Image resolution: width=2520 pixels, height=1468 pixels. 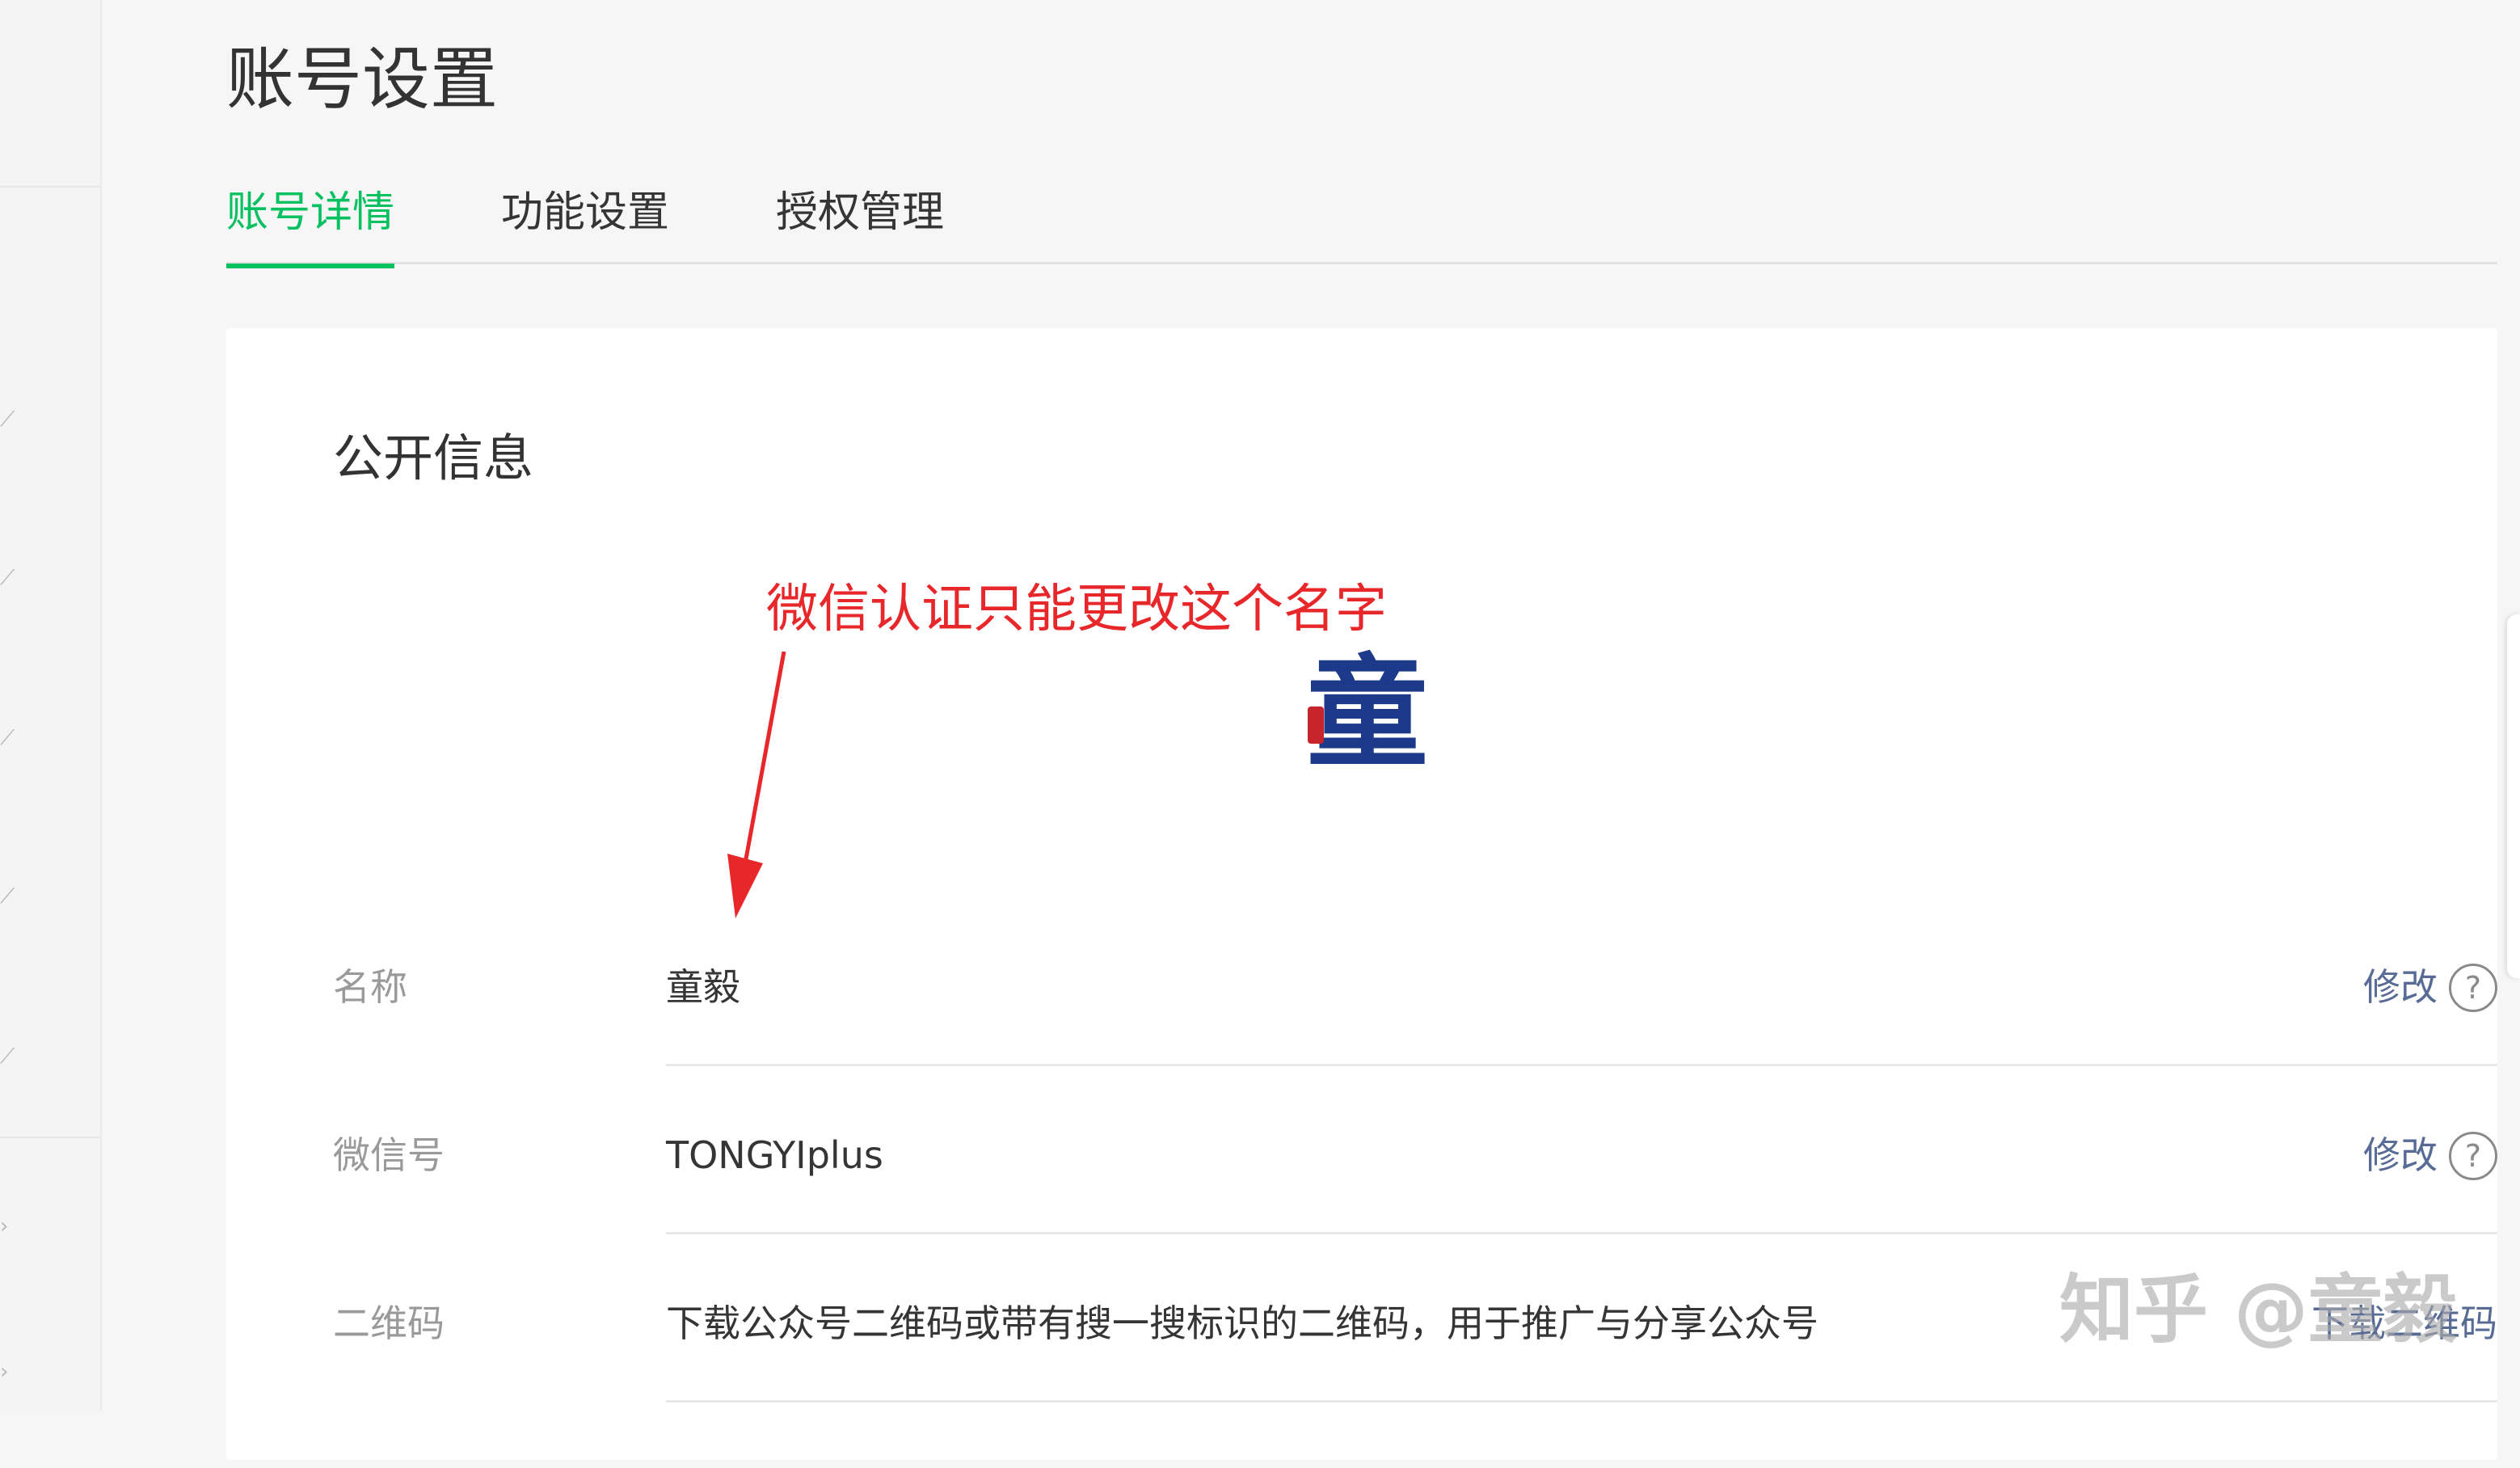 I want to click on avatar-glyph: 童, so click(x=1367, y=710).